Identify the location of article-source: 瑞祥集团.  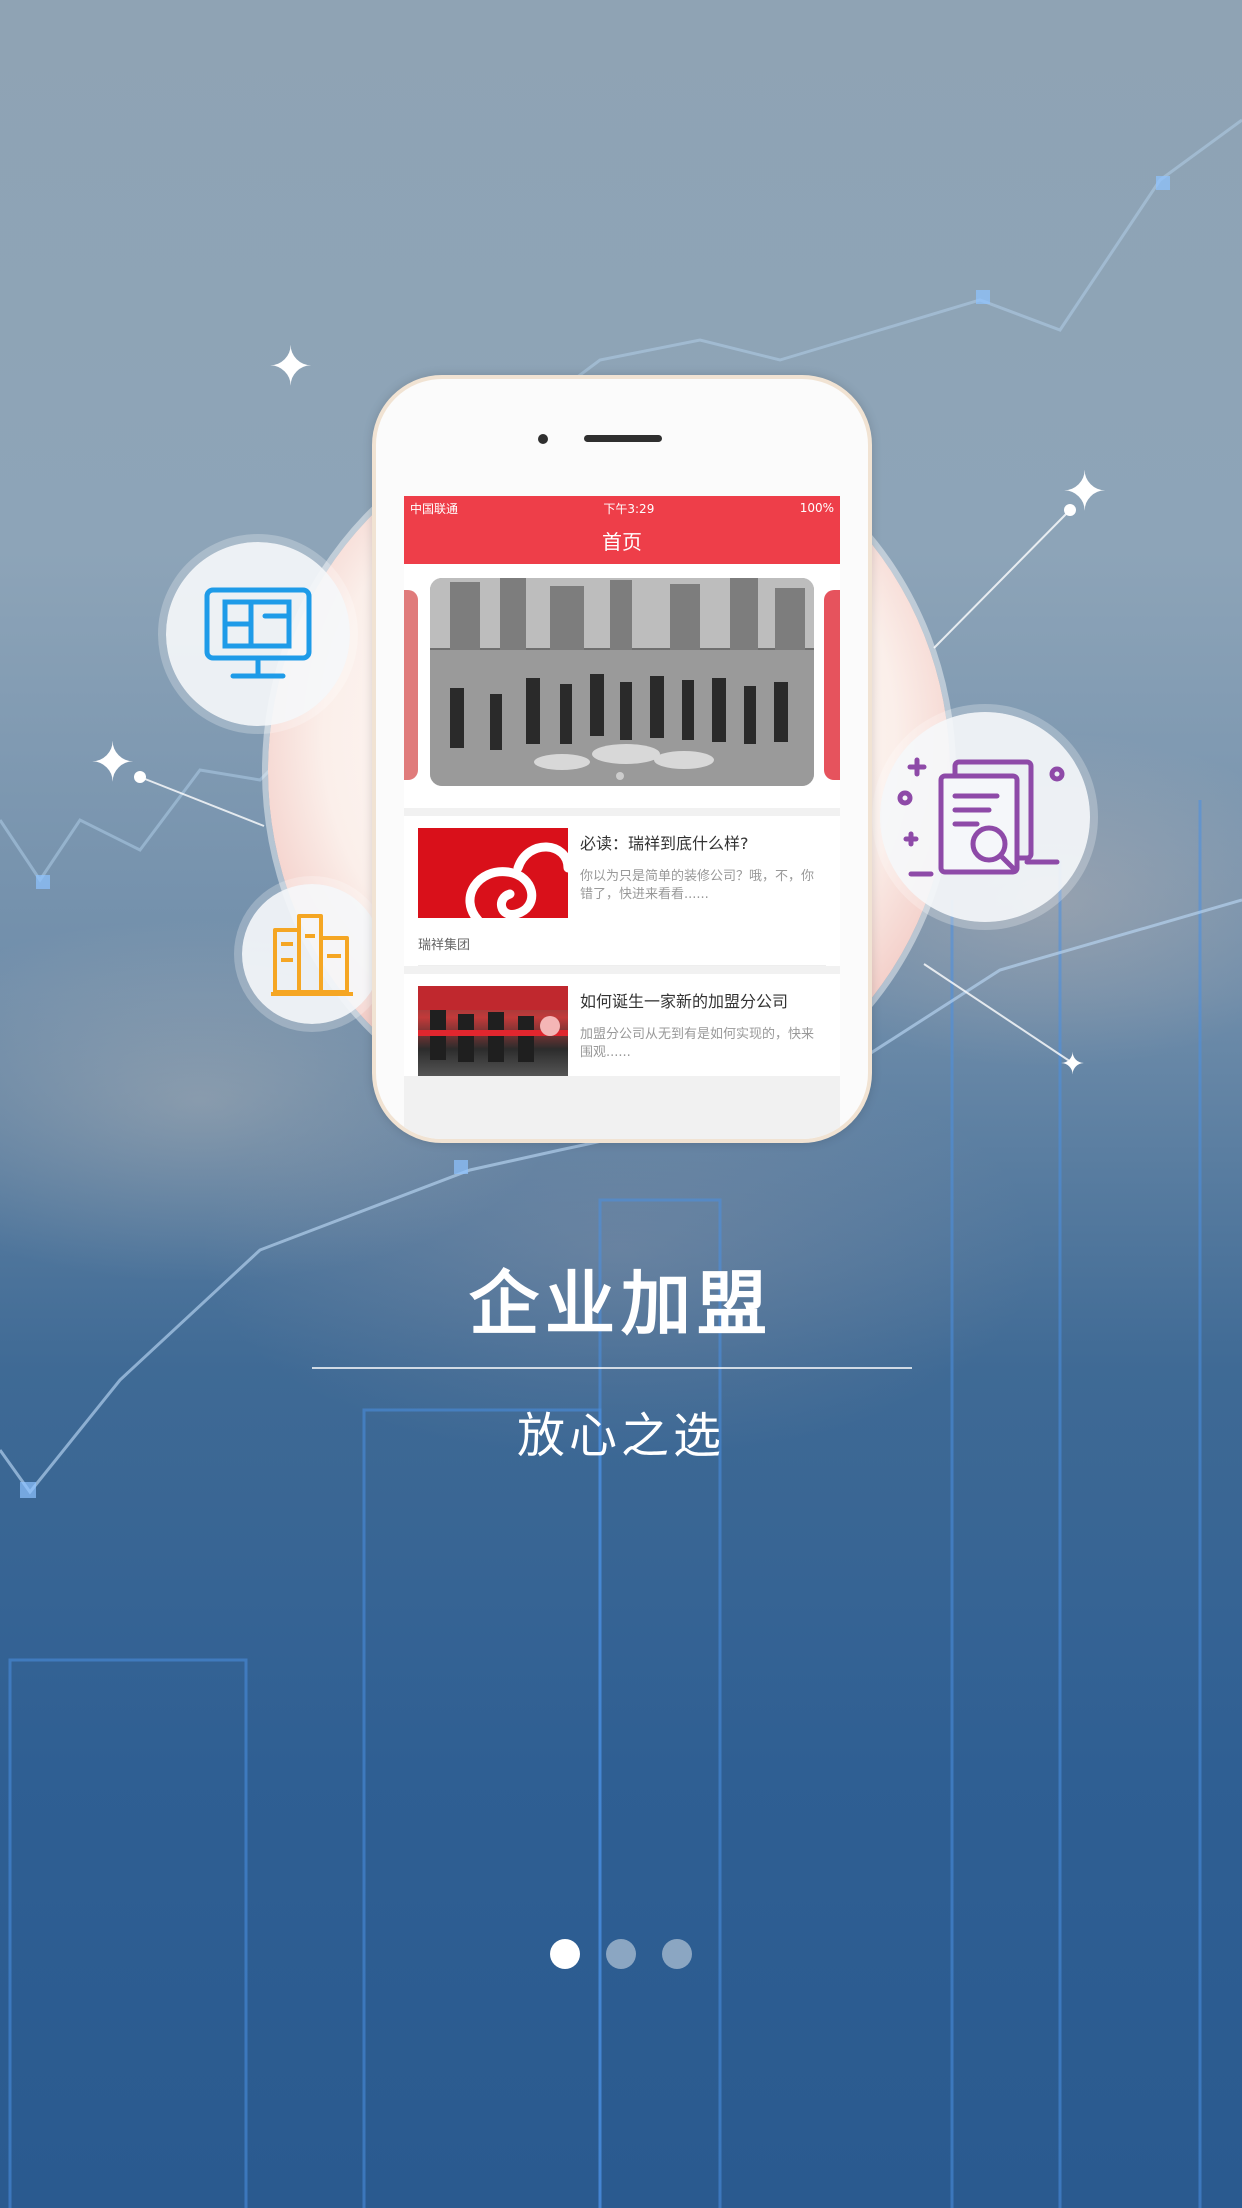
(622, 942).